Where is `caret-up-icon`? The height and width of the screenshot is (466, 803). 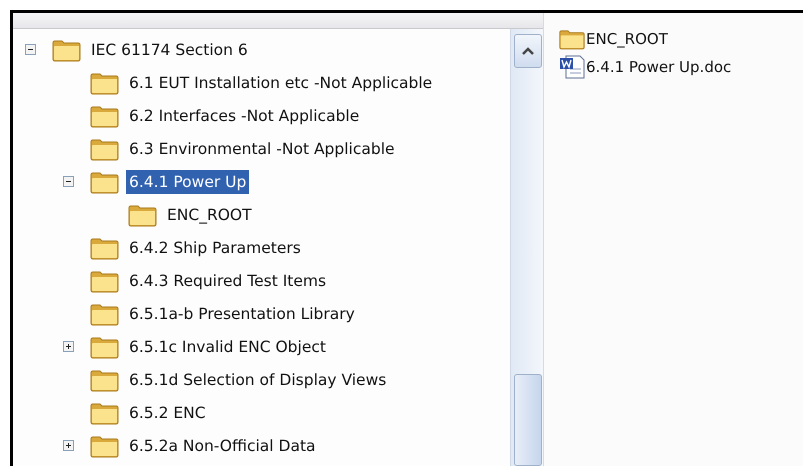
caret-up-icon is located at coordinates (528, 51).